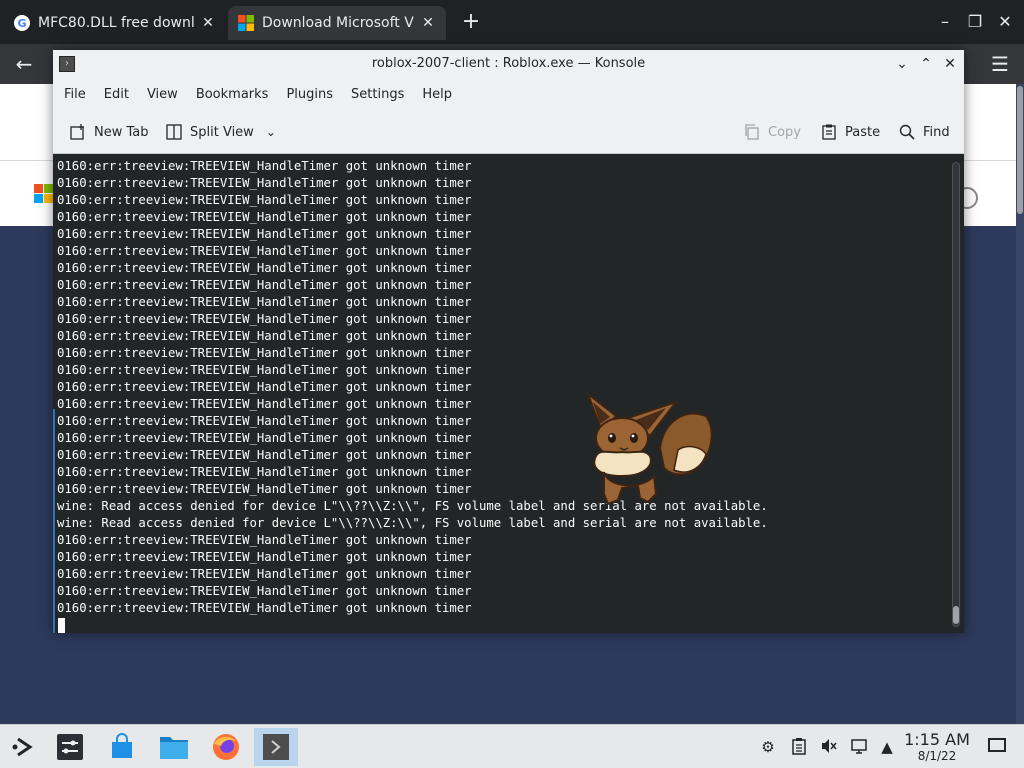  I want to click on eevee-sprite-icon, so click(649, 448).